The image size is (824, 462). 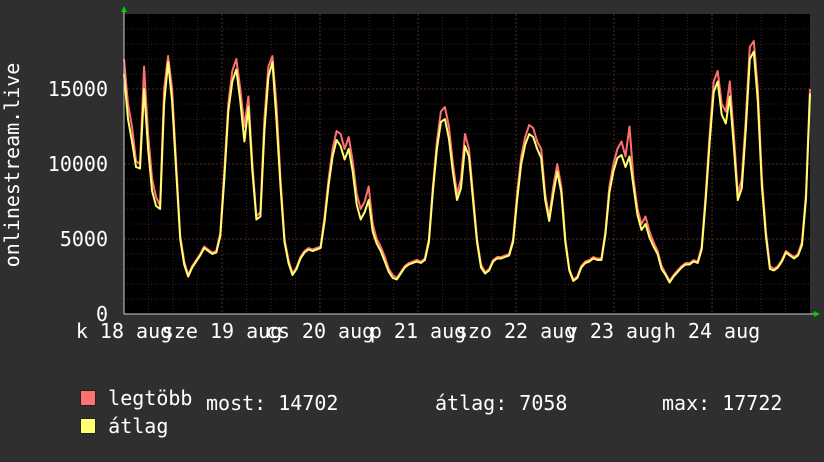 I want to click on legend-item-atlag: átlag, so click(x=100, y=426).